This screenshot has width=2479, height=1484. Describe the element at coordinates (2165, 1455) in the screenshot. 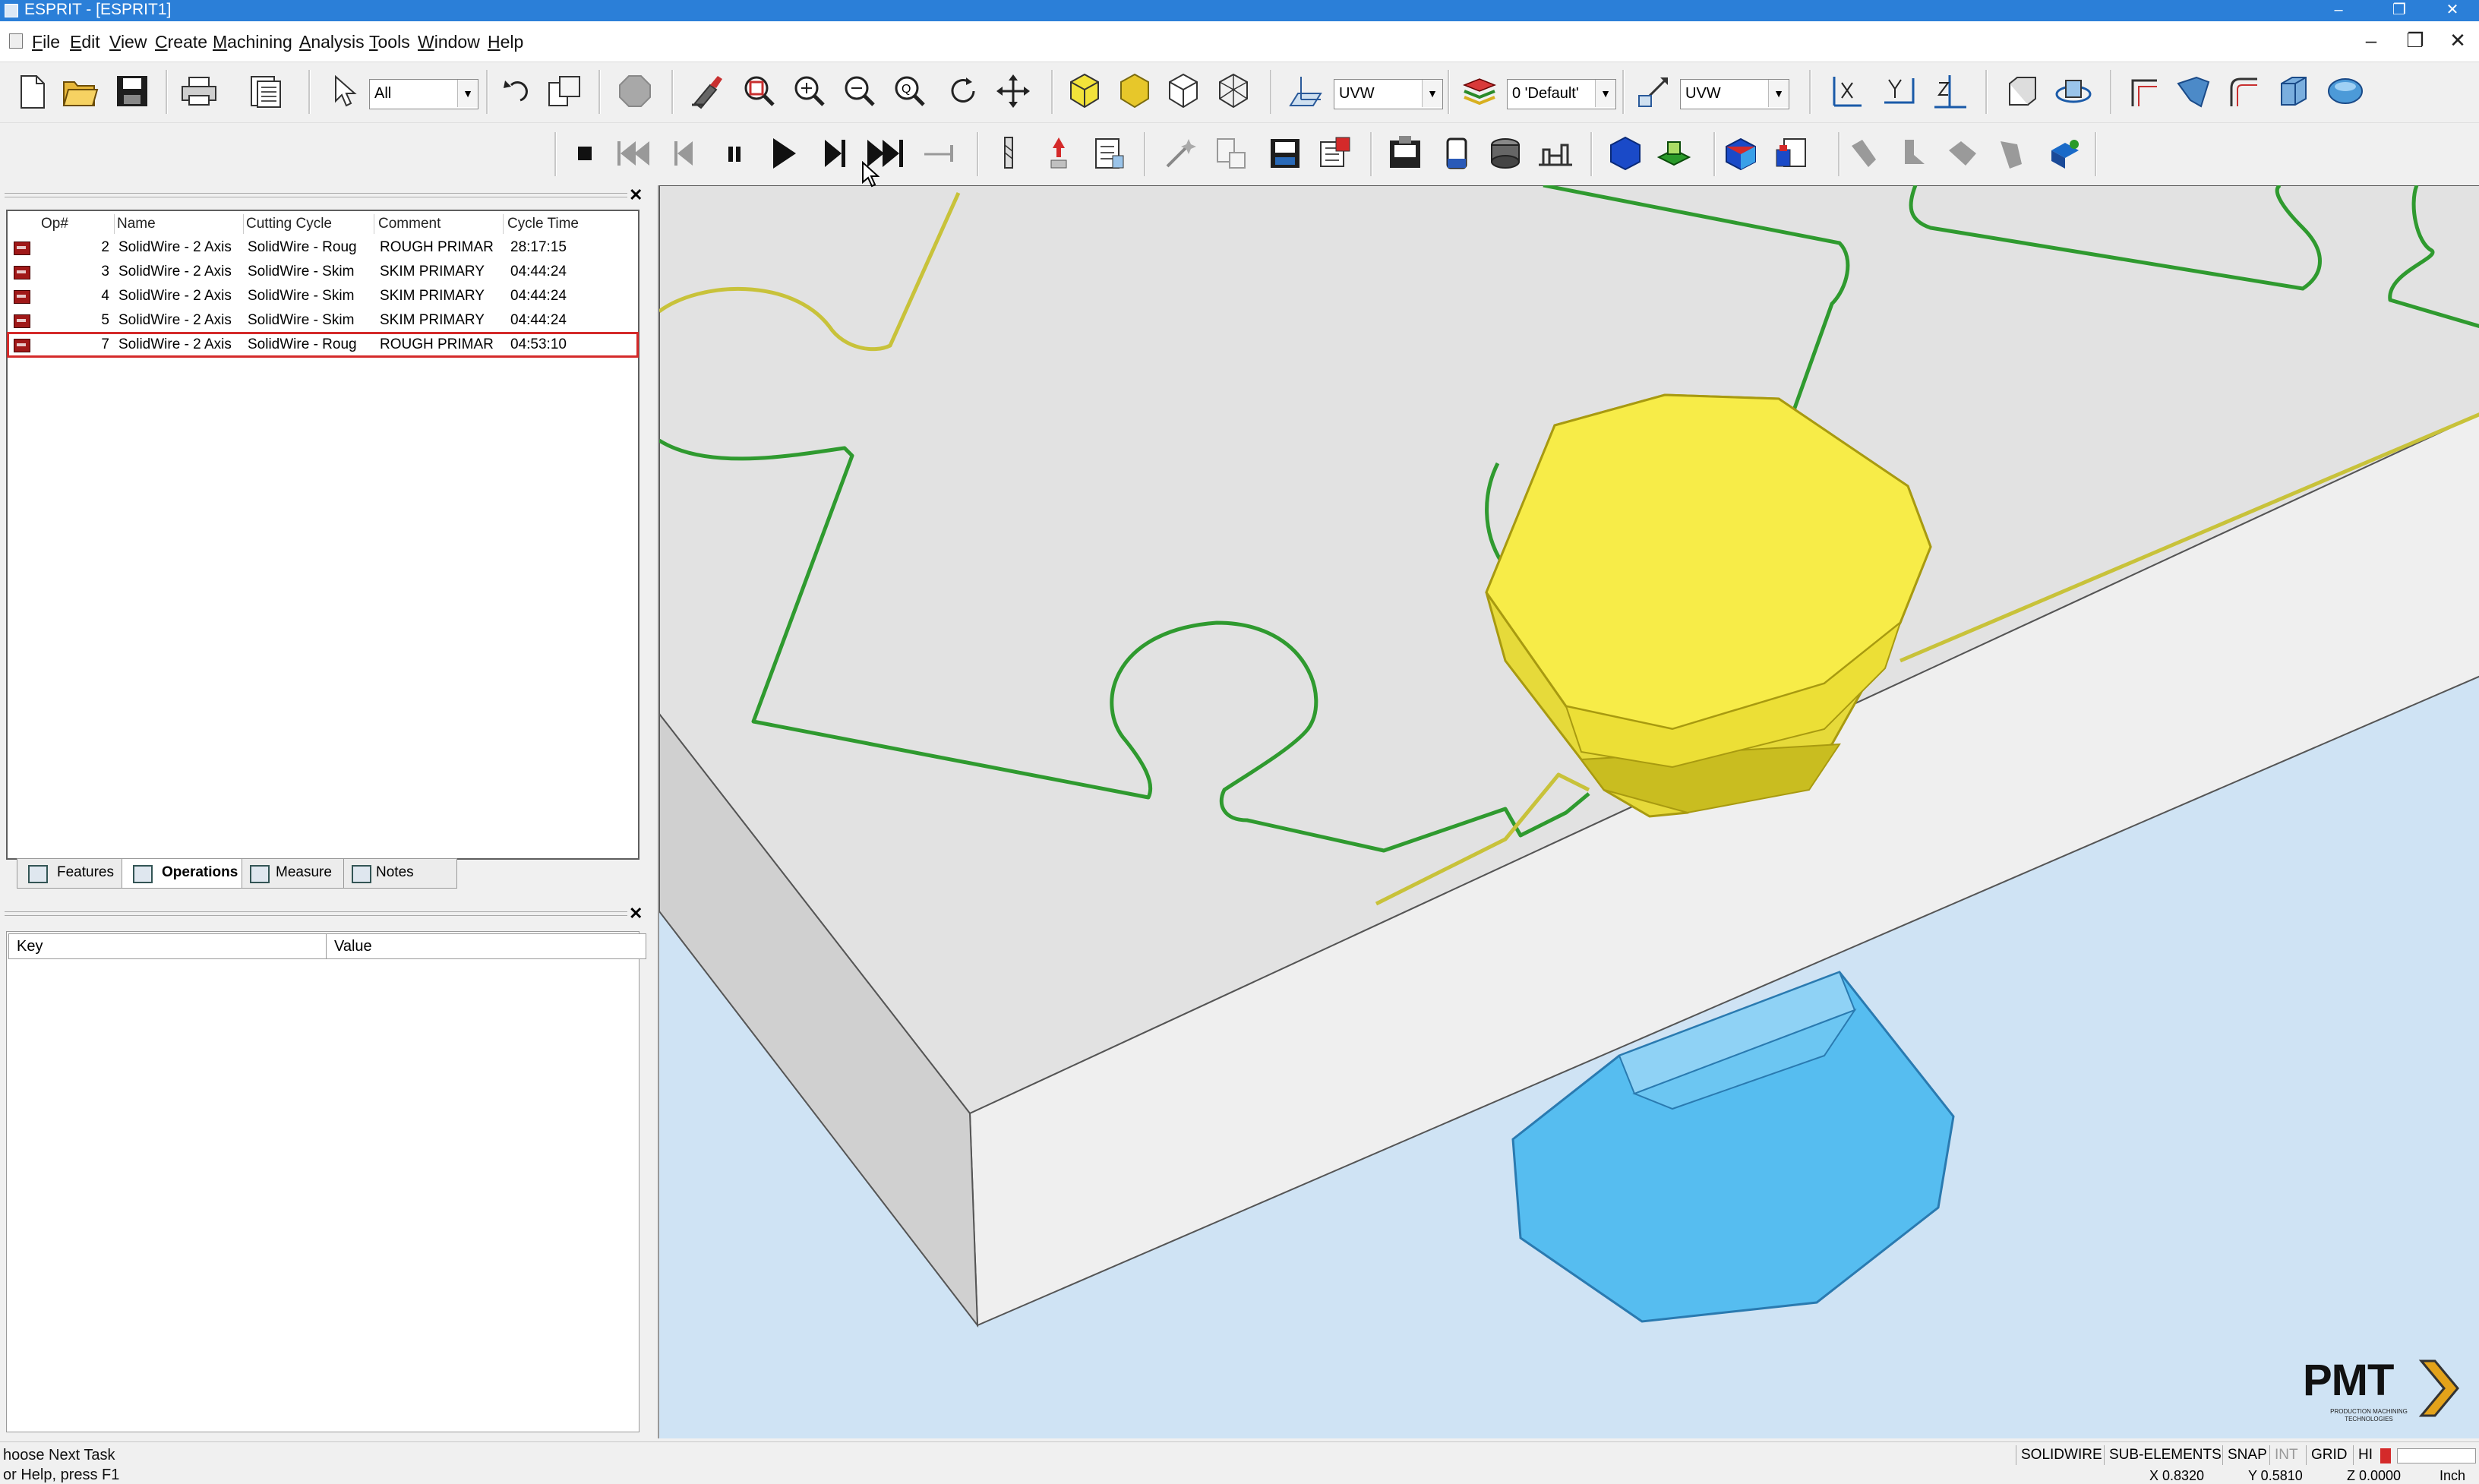

I see `indicator-sub-elements: SUB-ELEMENTS` at that location.